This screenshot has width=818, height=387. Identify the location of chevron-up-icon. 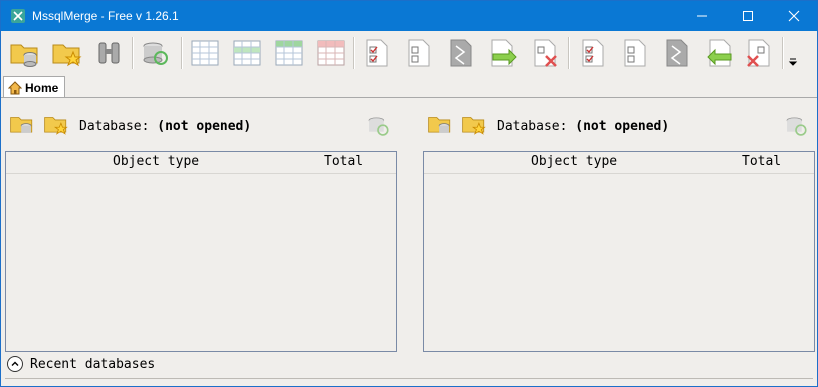
(15, 364).